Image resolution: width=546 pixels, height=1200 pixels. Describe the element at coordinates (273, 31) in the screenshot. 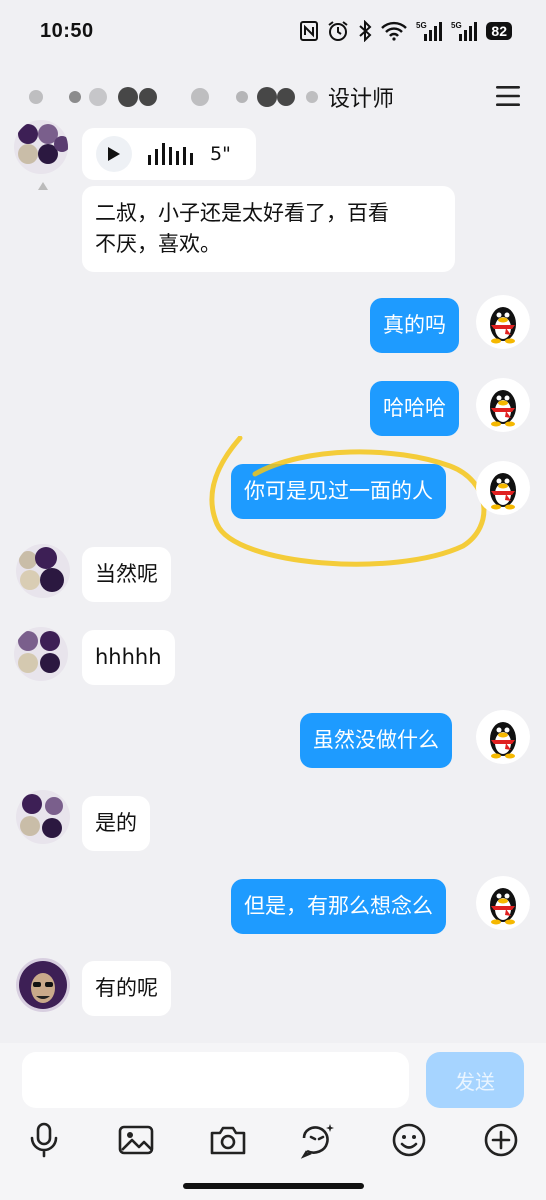

I see `status-bar: 10:50 5G 5G 82` at that location.